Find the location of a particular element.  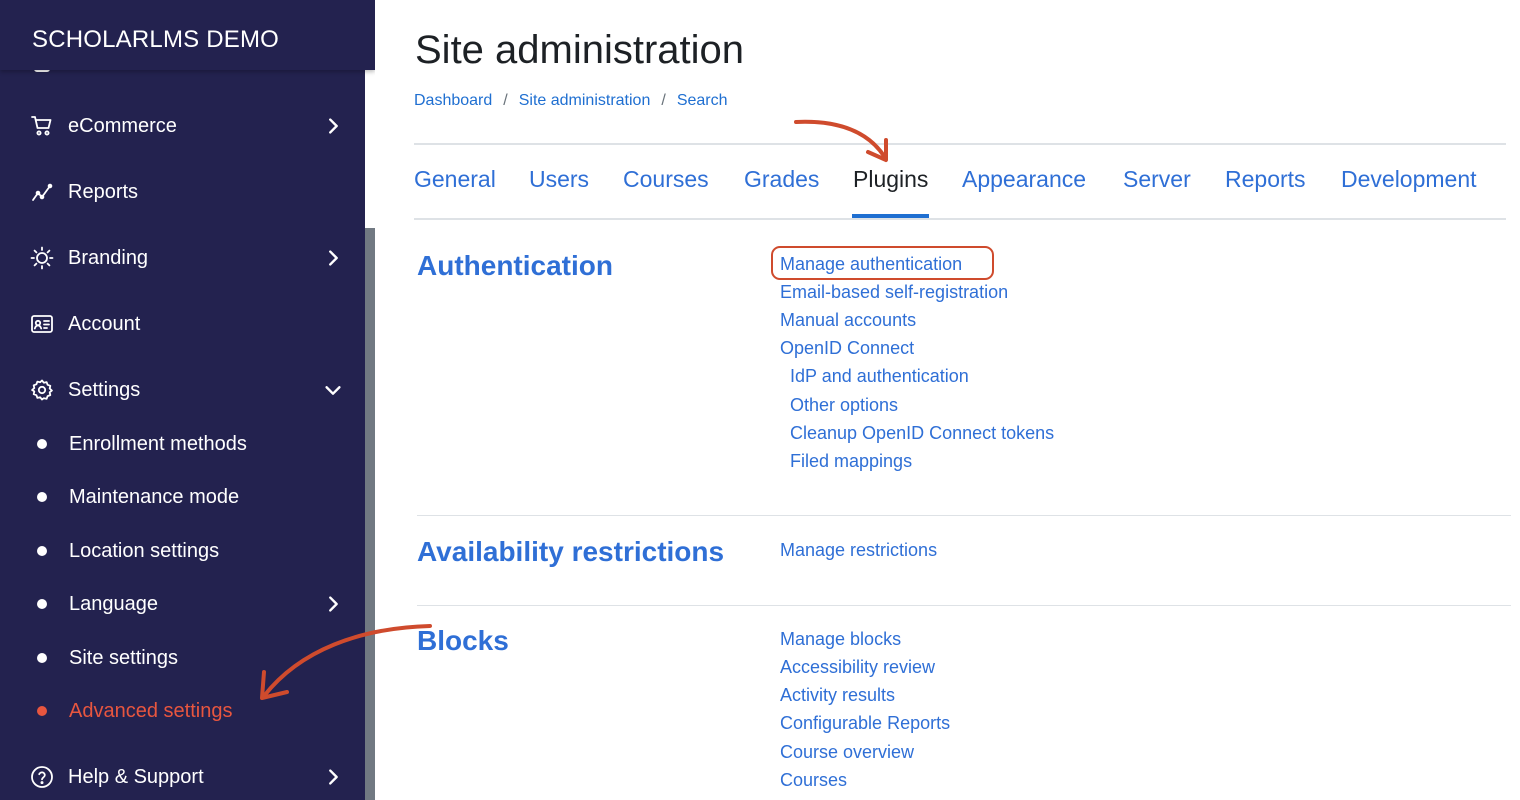

brand-header: SCHOLARLMS DEMO is located at coordinates (187, 35).